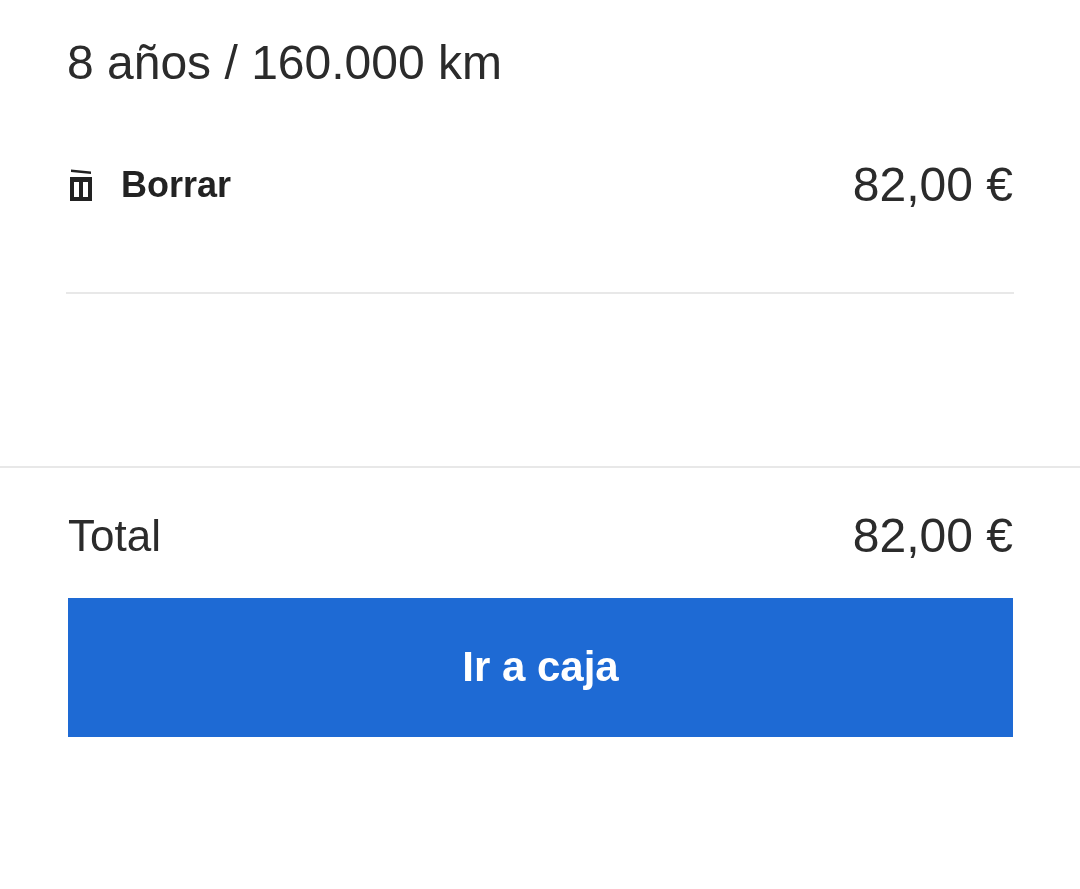 Image resolution: width=1080 pixels, height=889 pixels. What do you see at coordinates (932, 184) in the screenshot?
I see `item-price: 82,00 €` at bounding box center [932, 184].